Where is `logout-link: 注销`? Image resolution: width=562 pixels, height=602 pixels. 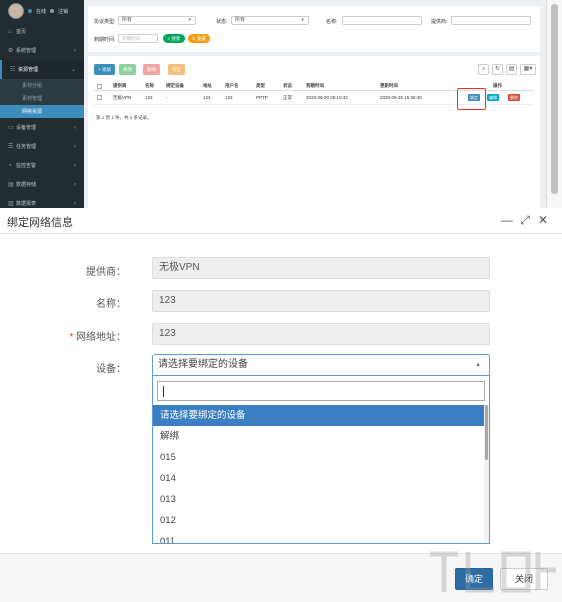 logout-link: 注销 is located at coordinates (63, 11).